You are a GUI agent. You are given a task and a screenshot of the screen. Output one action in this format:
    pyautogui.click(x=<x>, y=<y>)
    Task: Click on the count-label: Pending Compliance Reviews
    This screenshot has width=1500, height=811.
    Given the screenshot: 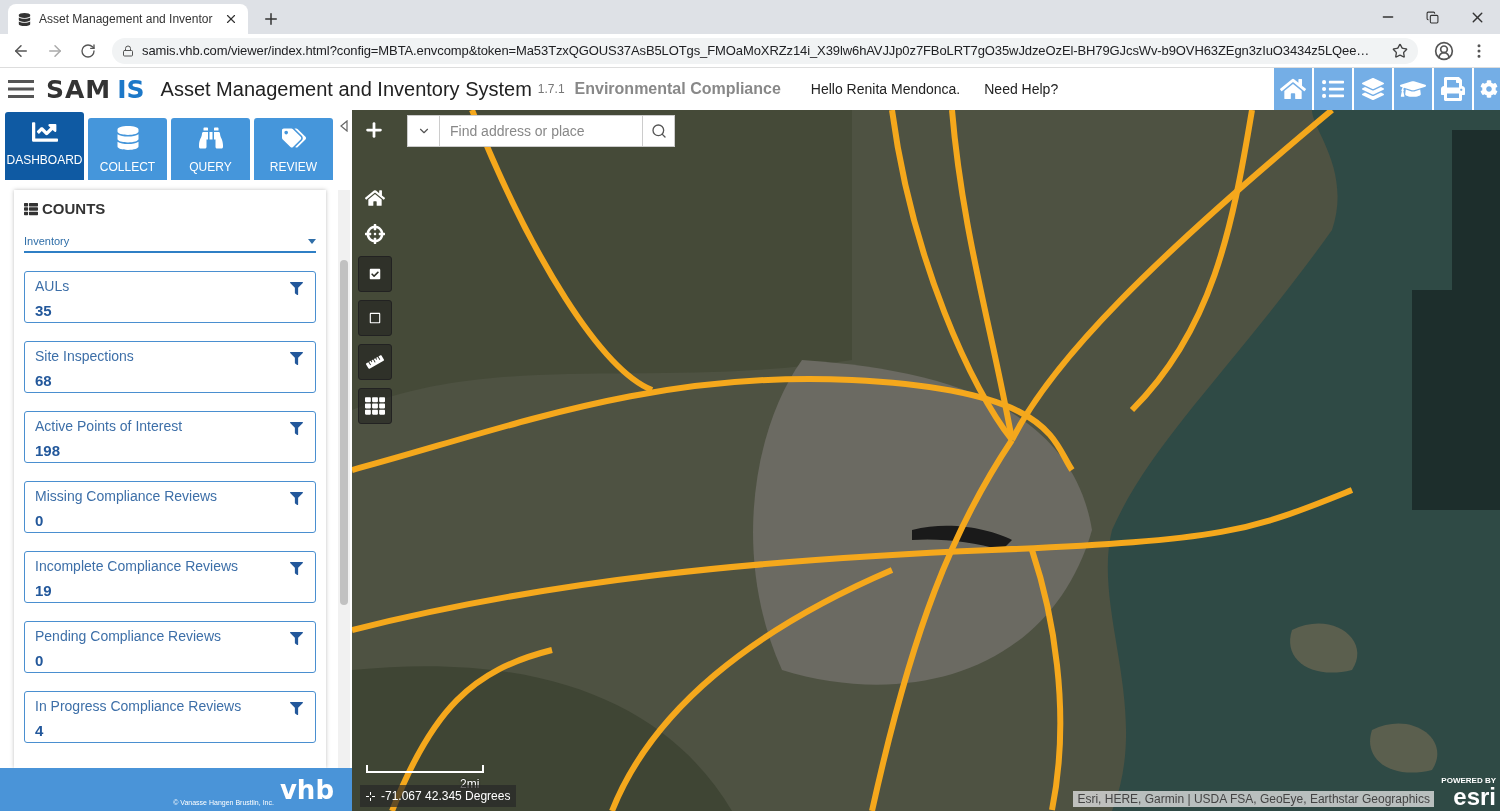 What is the action you would take?
    pyautogui.click(x=128, y=636)
    